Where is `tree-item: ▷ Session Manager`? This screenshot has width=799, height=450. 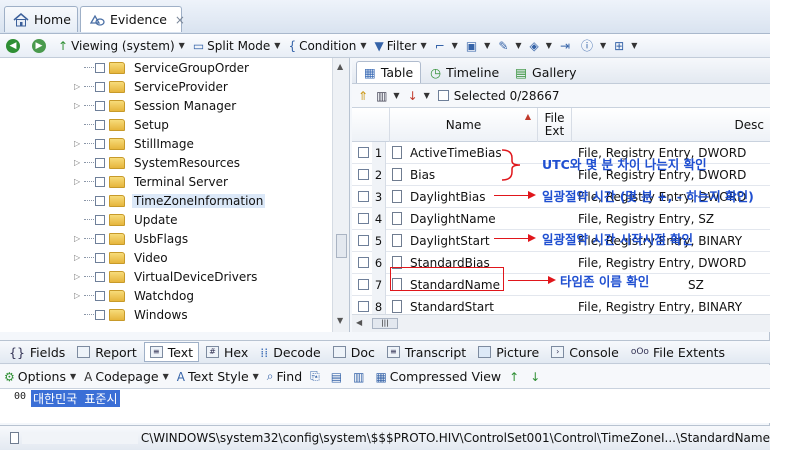
tree-item: ▷ Session Manager is located at coordinates (166, 105).